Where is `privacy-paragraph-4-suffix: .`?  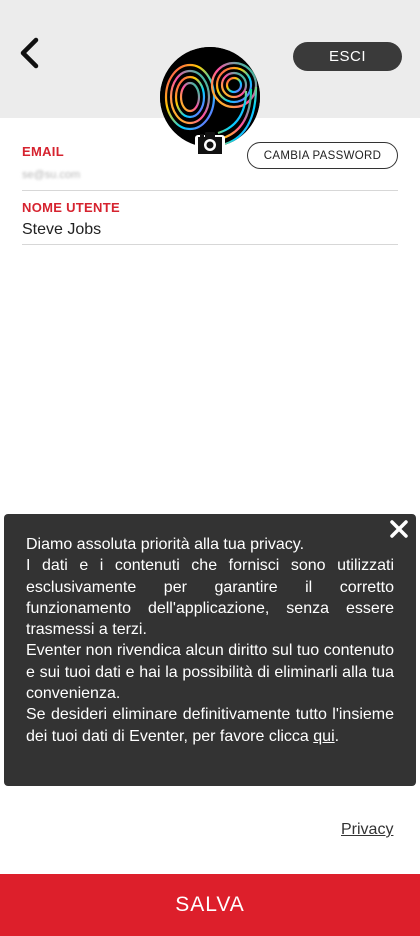
privacy-paragraph-4-suffix: . is located at coordinates (337, 736).